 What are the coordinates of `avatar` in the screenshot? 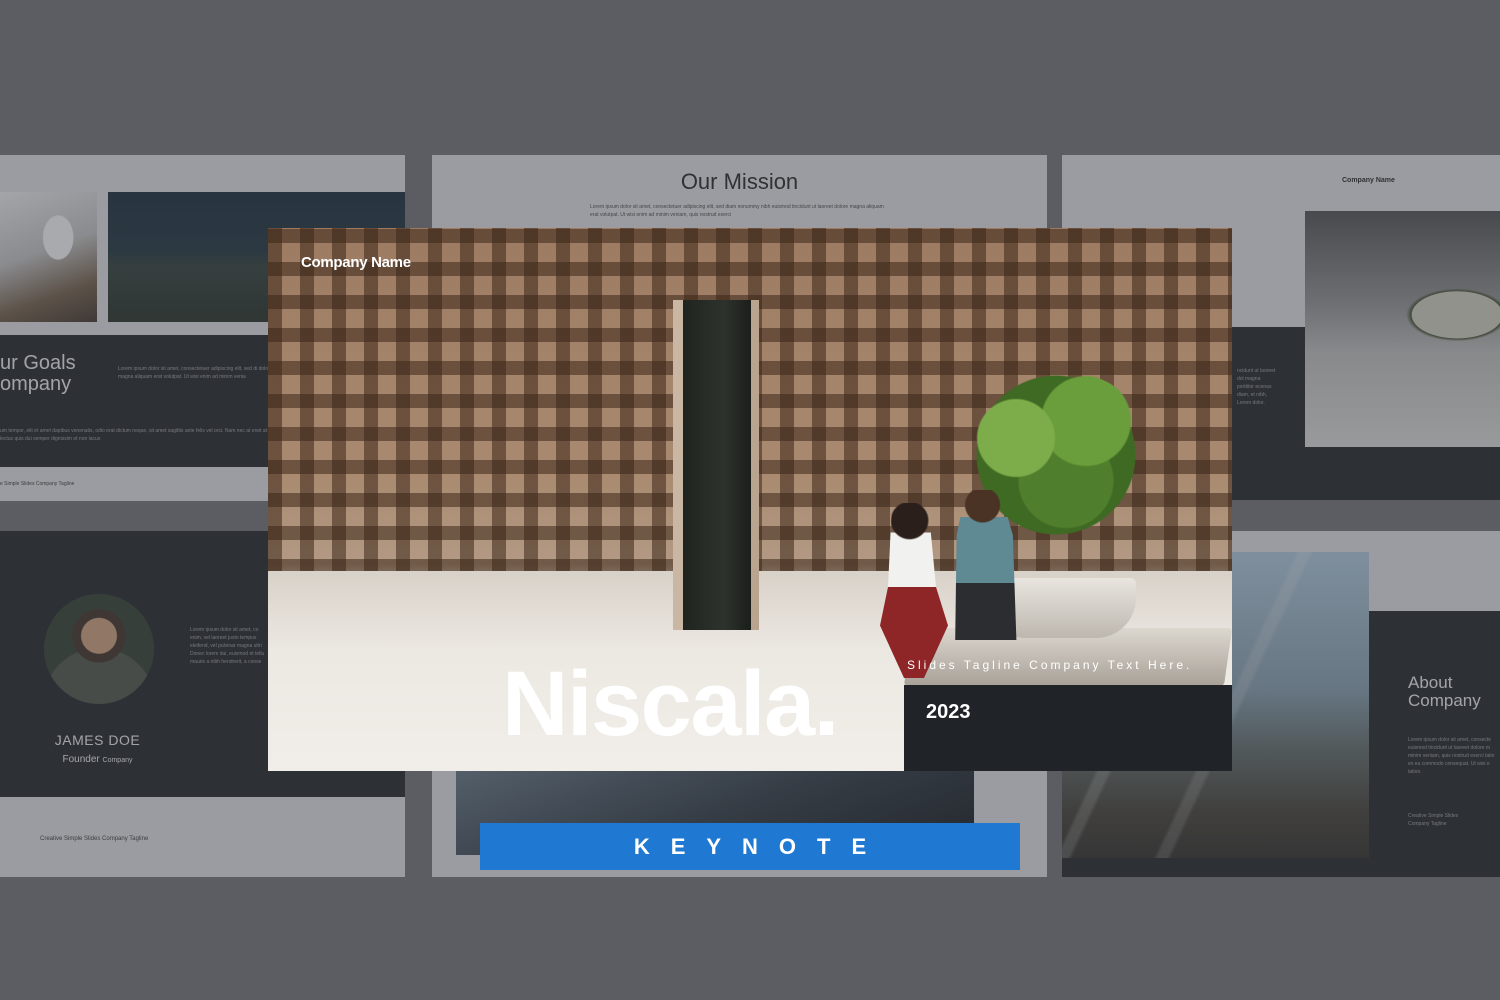 It's located at (99, 649).